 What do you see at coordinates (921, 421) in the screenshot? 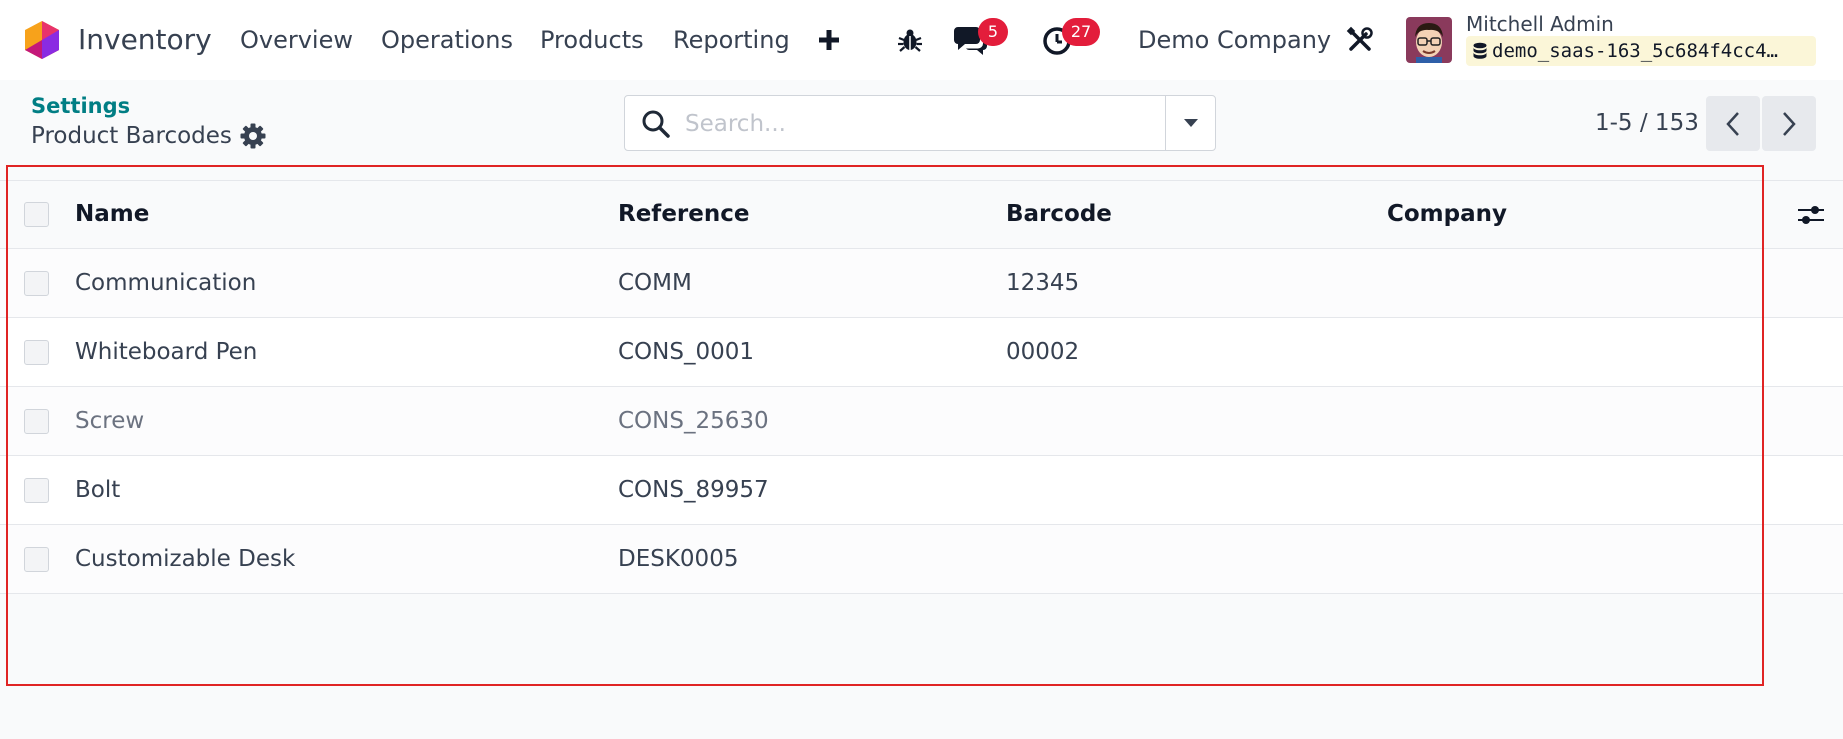
I see `table-row: Screw CONS_25630` at bounding box center [921, 421].